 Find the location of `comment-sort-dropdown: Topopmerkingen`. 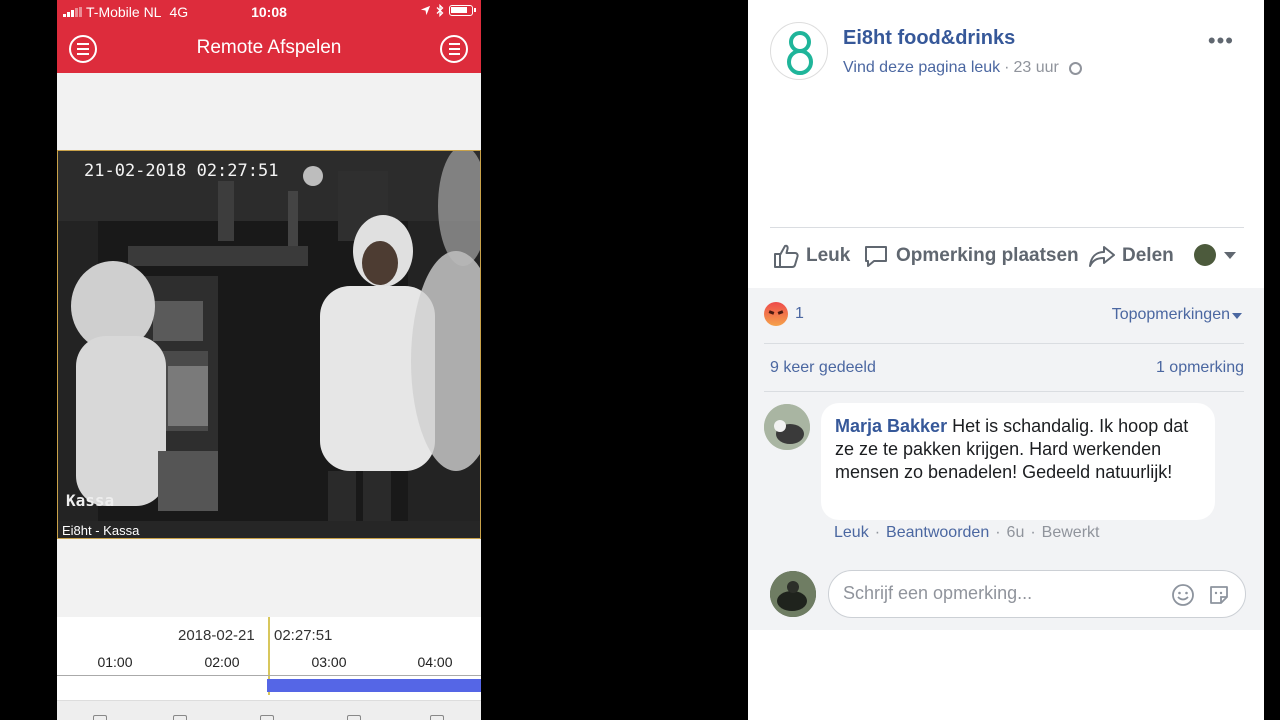

comment-sort-dropdown: Topopmerkingen is located at coordinates (1171, 315).